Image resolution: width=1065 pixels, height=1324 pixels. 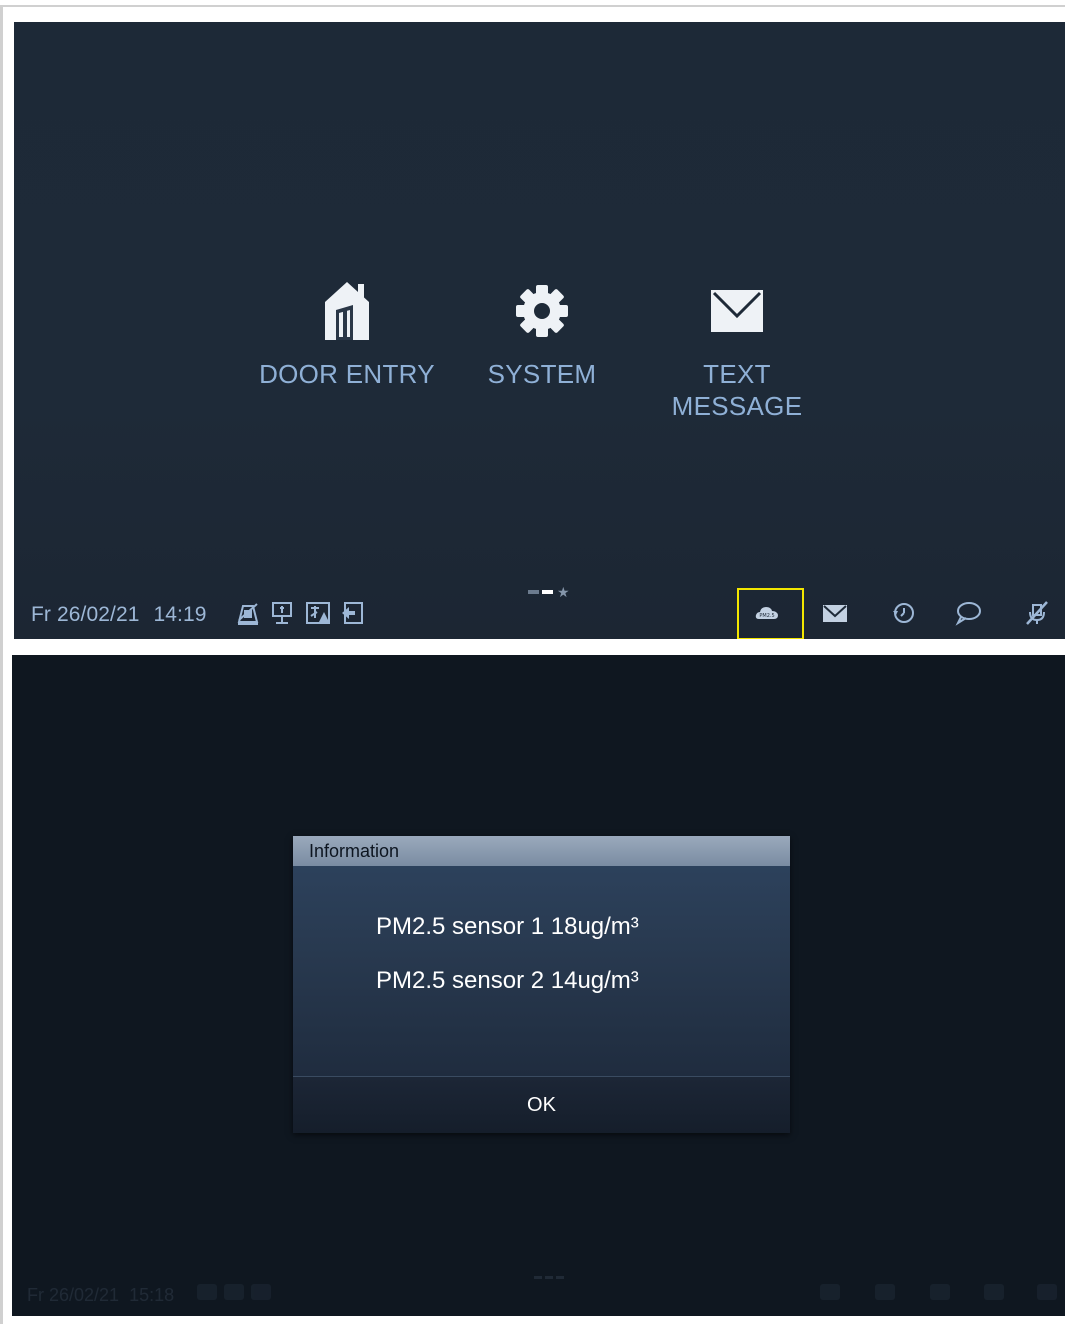 What do you see at coordinates (1036, 613) in the screenshot?
I see `mute-icon` at bounding box center [1036, 613].